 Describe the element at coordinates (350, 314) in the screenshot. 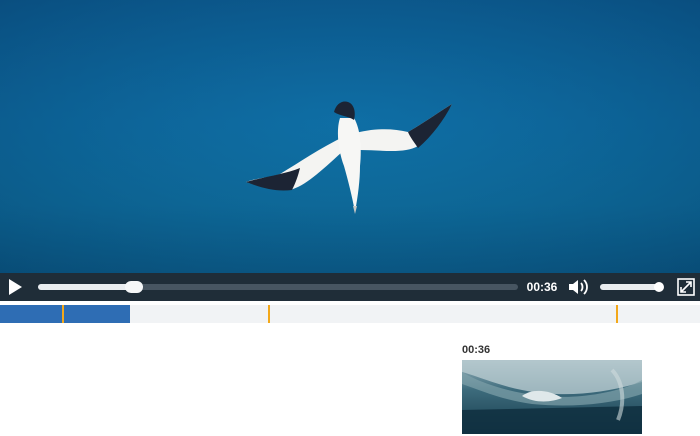

I see `chapter-timeline` at that location.